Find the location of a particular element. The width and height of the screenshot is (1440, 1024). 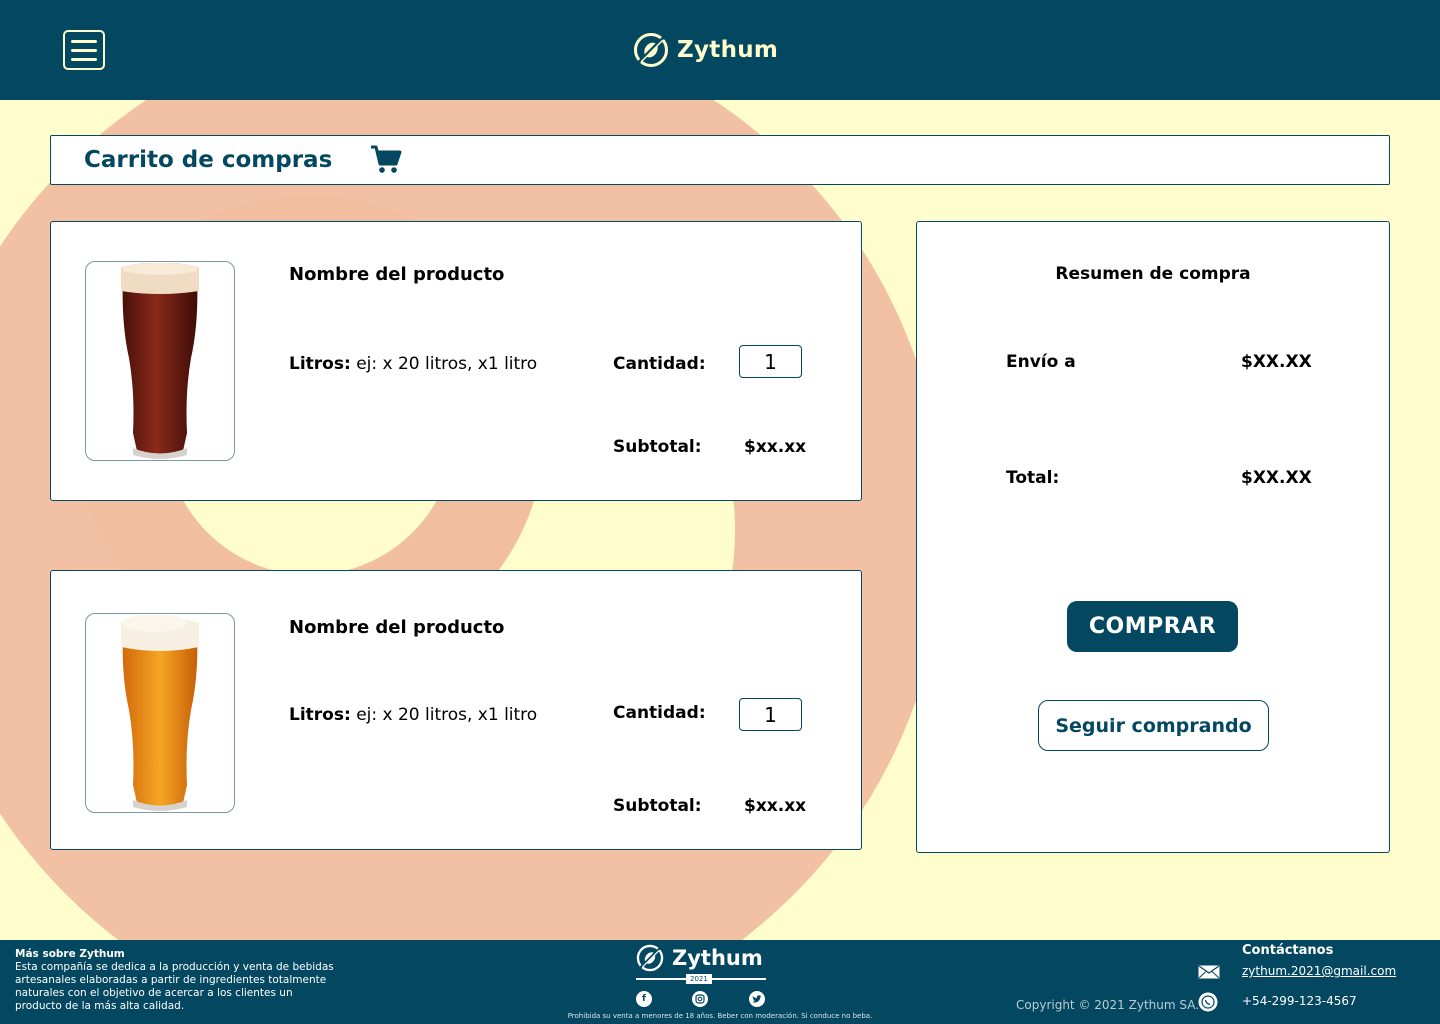

whatsapp-icon is located at coordinates (1208, 1004).